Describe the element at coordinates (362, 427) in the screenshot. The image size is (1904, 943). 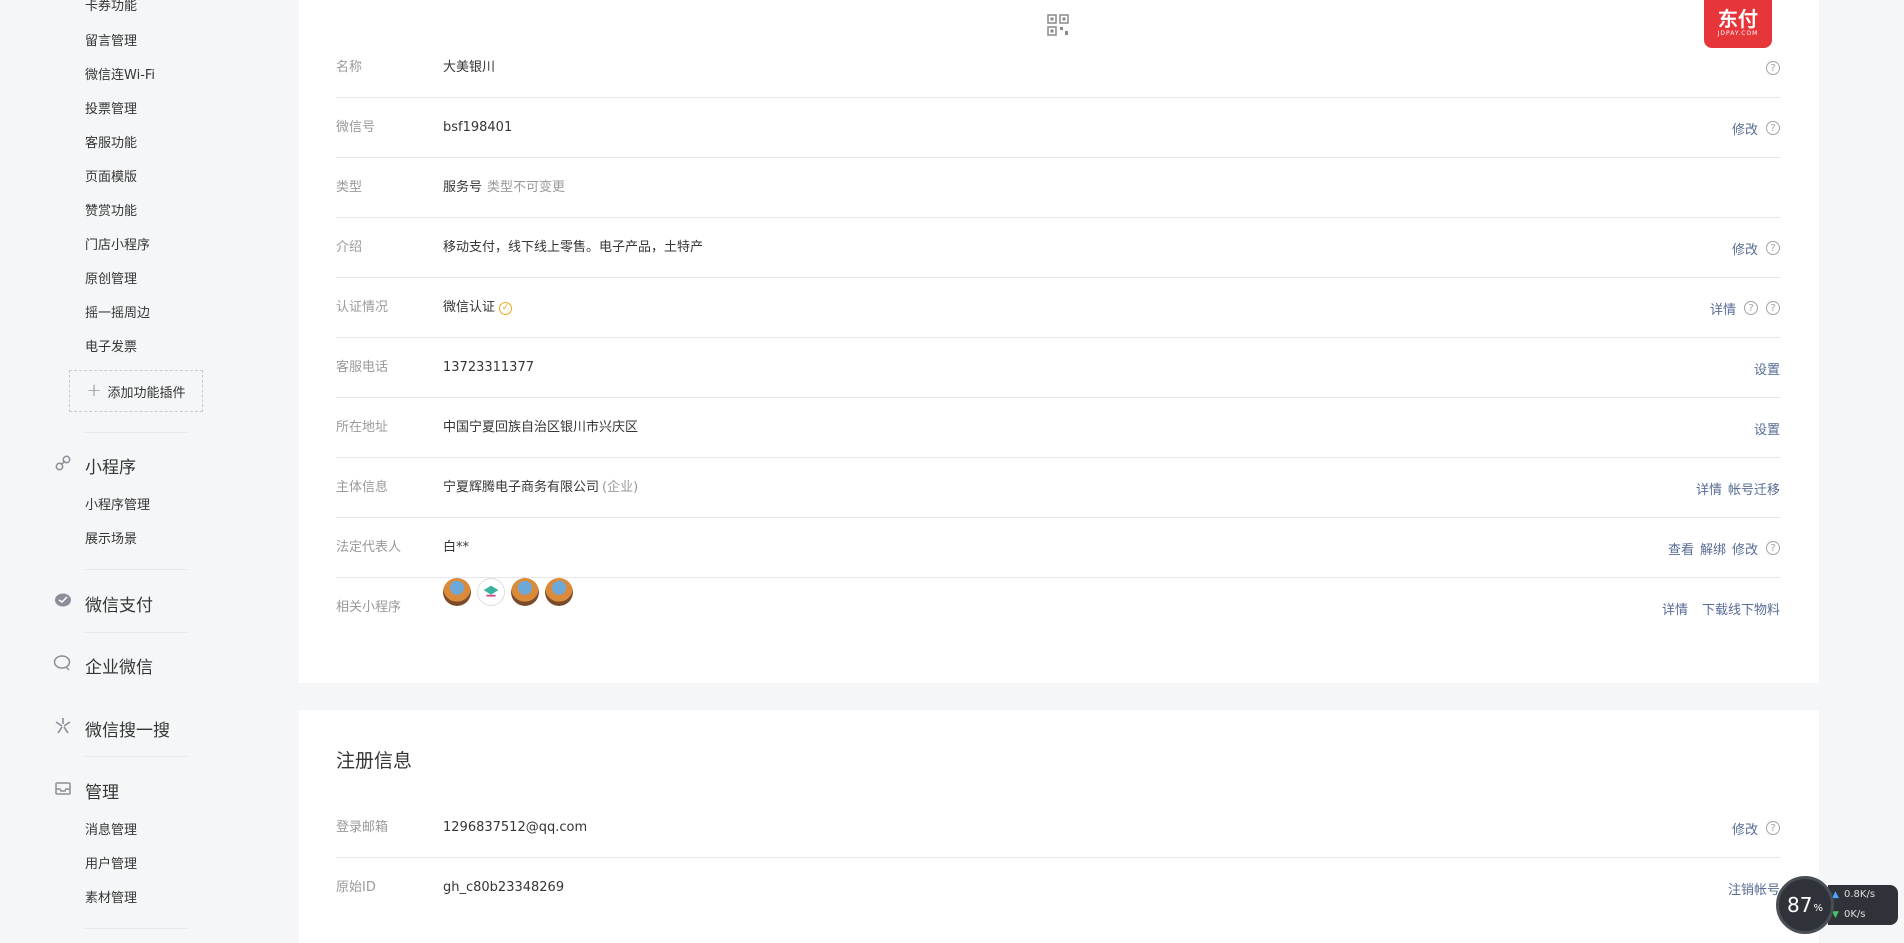
I see `row-label: 所在地址` at that location.